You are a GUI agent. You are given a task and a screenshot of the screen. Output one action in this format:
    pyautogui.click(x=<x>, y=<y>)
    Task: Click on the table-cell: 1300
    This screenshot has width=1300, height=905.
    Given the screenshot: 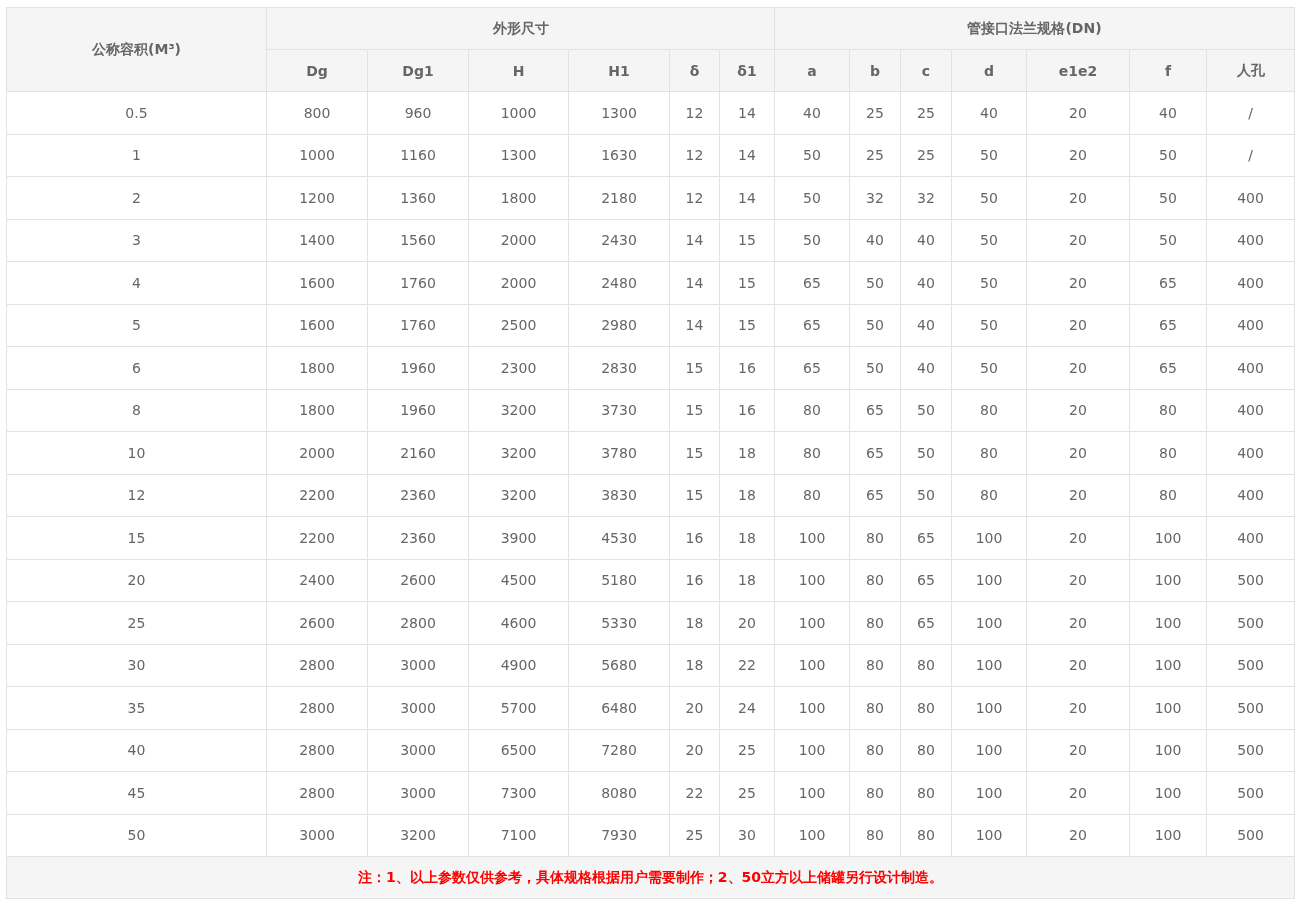 What is the action you would take?
    pyautogui.click(x=619, y=112)
    